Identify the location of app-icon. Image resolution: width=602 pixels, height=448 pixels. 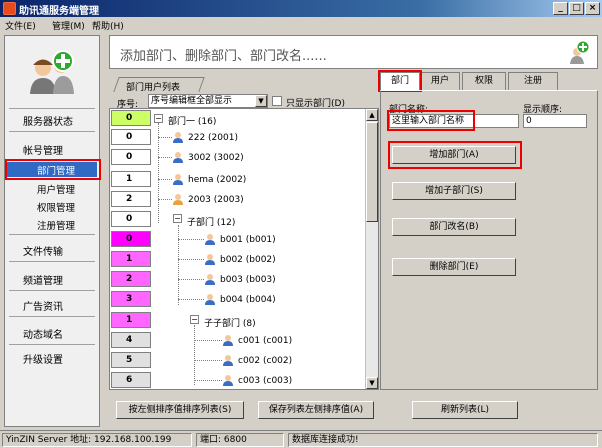
(9, 8).